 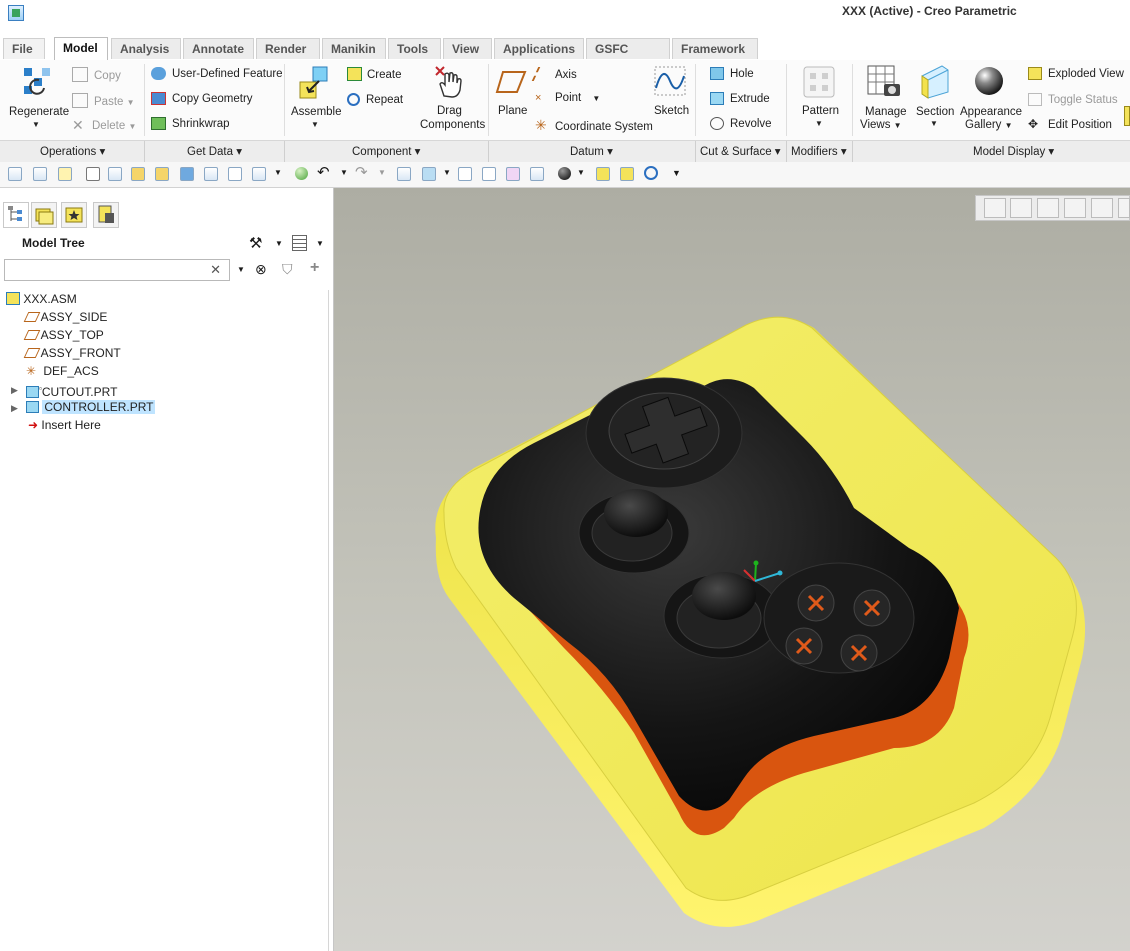 What do you see at coordinates (214, 151) in the screenshot?
I see `group-get-data: Get Data ▾` at bounding box center [214, 151].